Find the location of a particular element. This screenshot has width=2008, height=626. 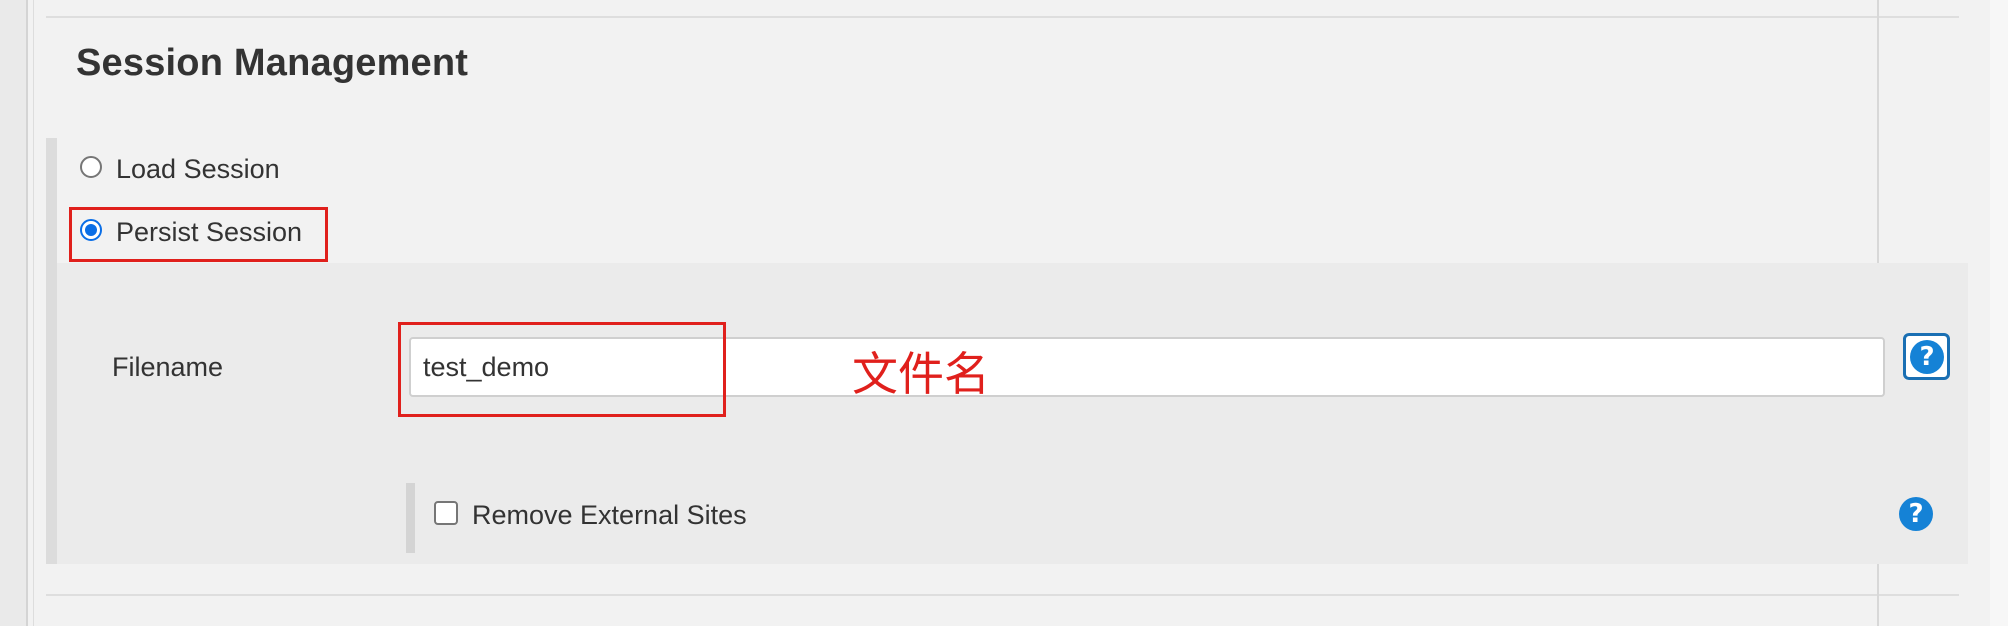

checkbox-indent-bar is located at coordinates (410, 518).